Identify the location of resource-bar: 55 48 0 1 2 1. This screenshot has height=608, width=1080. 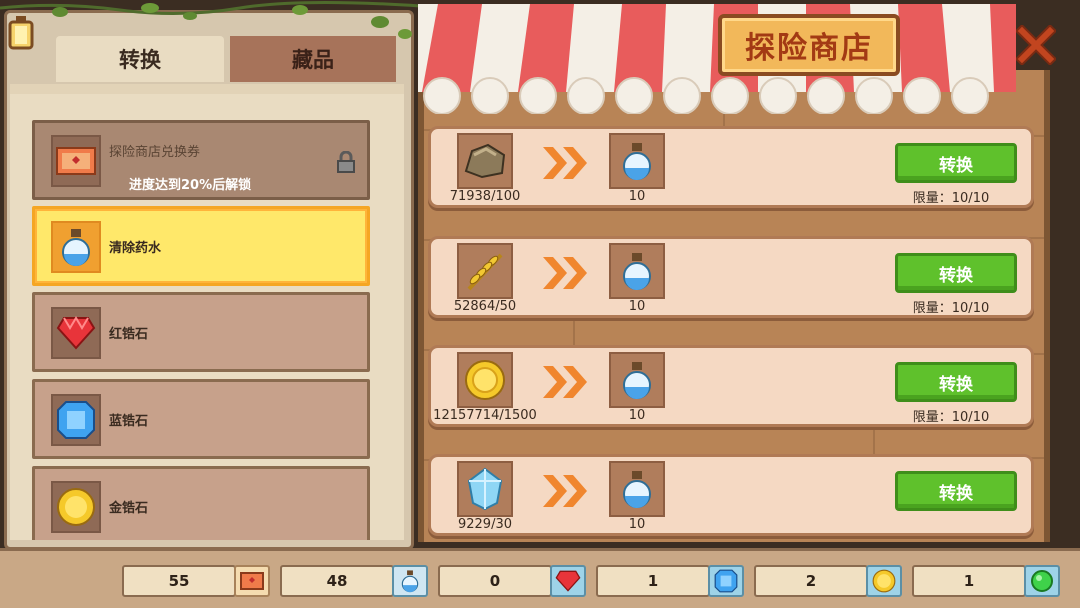
(540, 578).